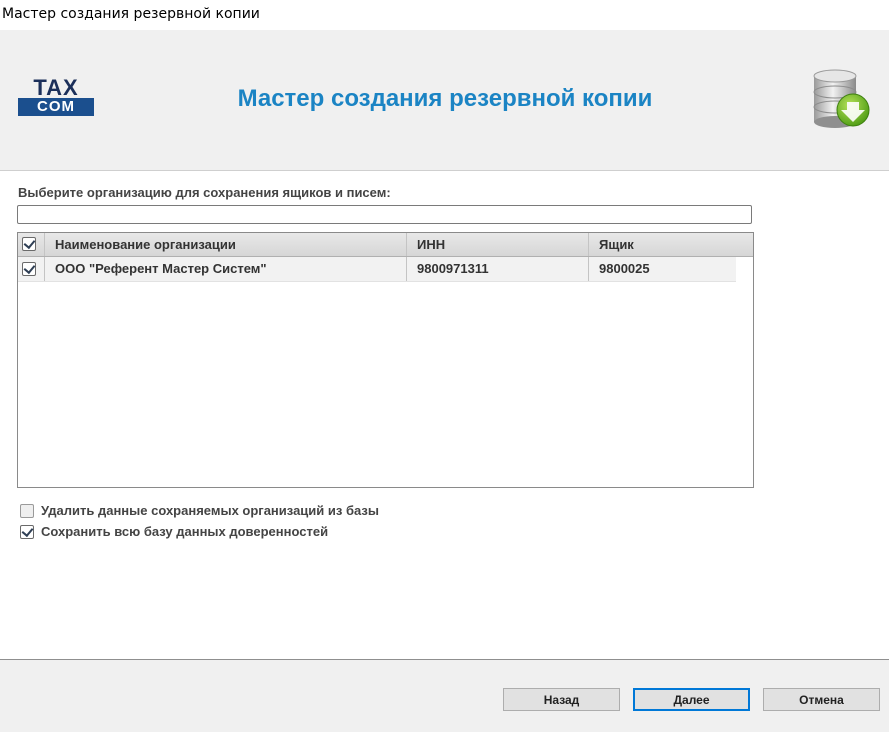 The width and height of the screenshot is (889, 732). What do you see at coordinates (29, 244) in the screenshot?
I see `select-all-checkbox` at bounding box center [29, 244].